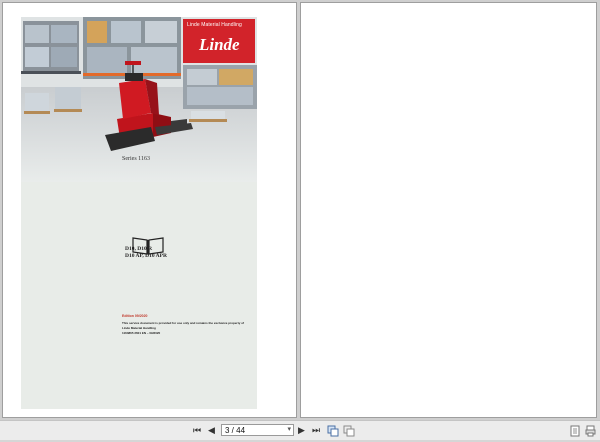 The image size is (600, 442). Describe the element at coordinates (590, 433) in the screenshot. I see `print-icon` at that location.